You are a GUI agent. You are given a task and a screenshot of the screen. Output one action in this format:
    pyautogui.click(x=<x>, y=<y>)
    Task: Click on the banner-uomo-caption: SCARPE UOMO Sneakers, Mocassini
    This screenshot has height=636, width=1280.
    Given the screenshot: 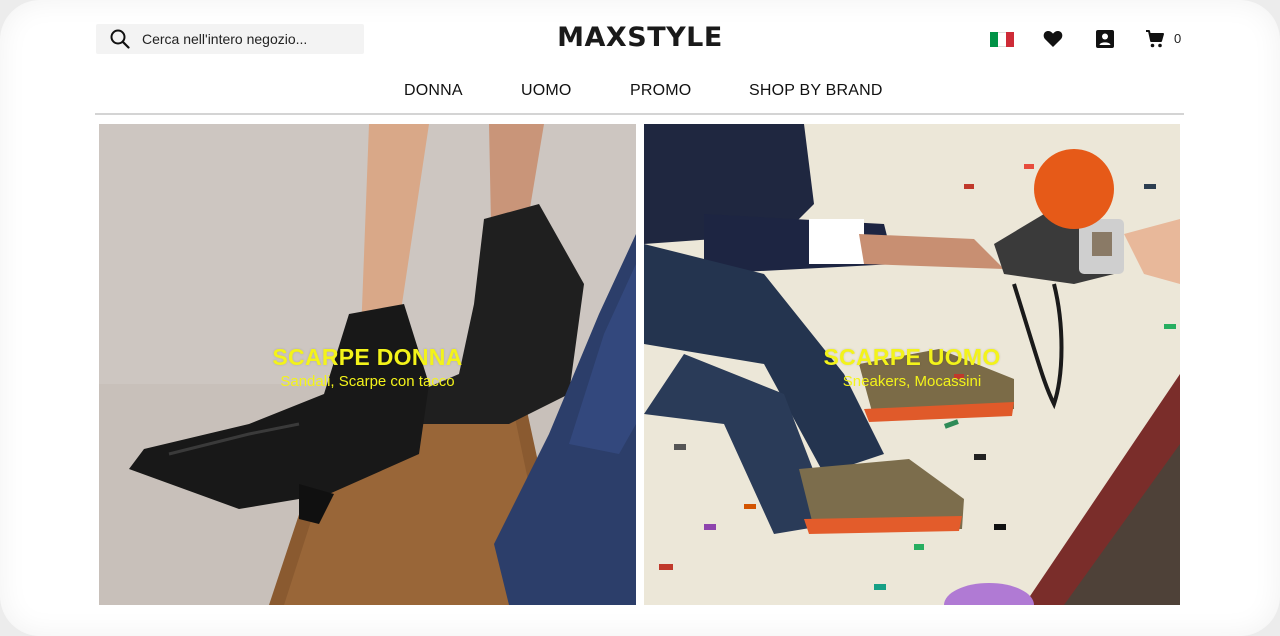 What is the action you would take?
    pyautogui.click(x=912, y=367)
    